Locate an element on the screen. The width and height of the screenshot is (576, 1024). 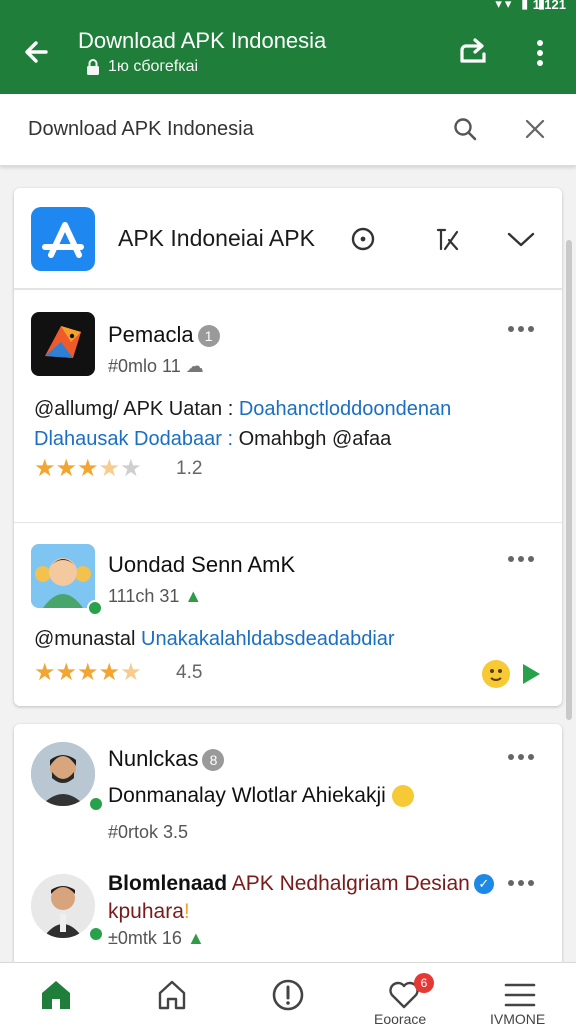
cloud-icon: ☁ is located at coordinates (194, 366).